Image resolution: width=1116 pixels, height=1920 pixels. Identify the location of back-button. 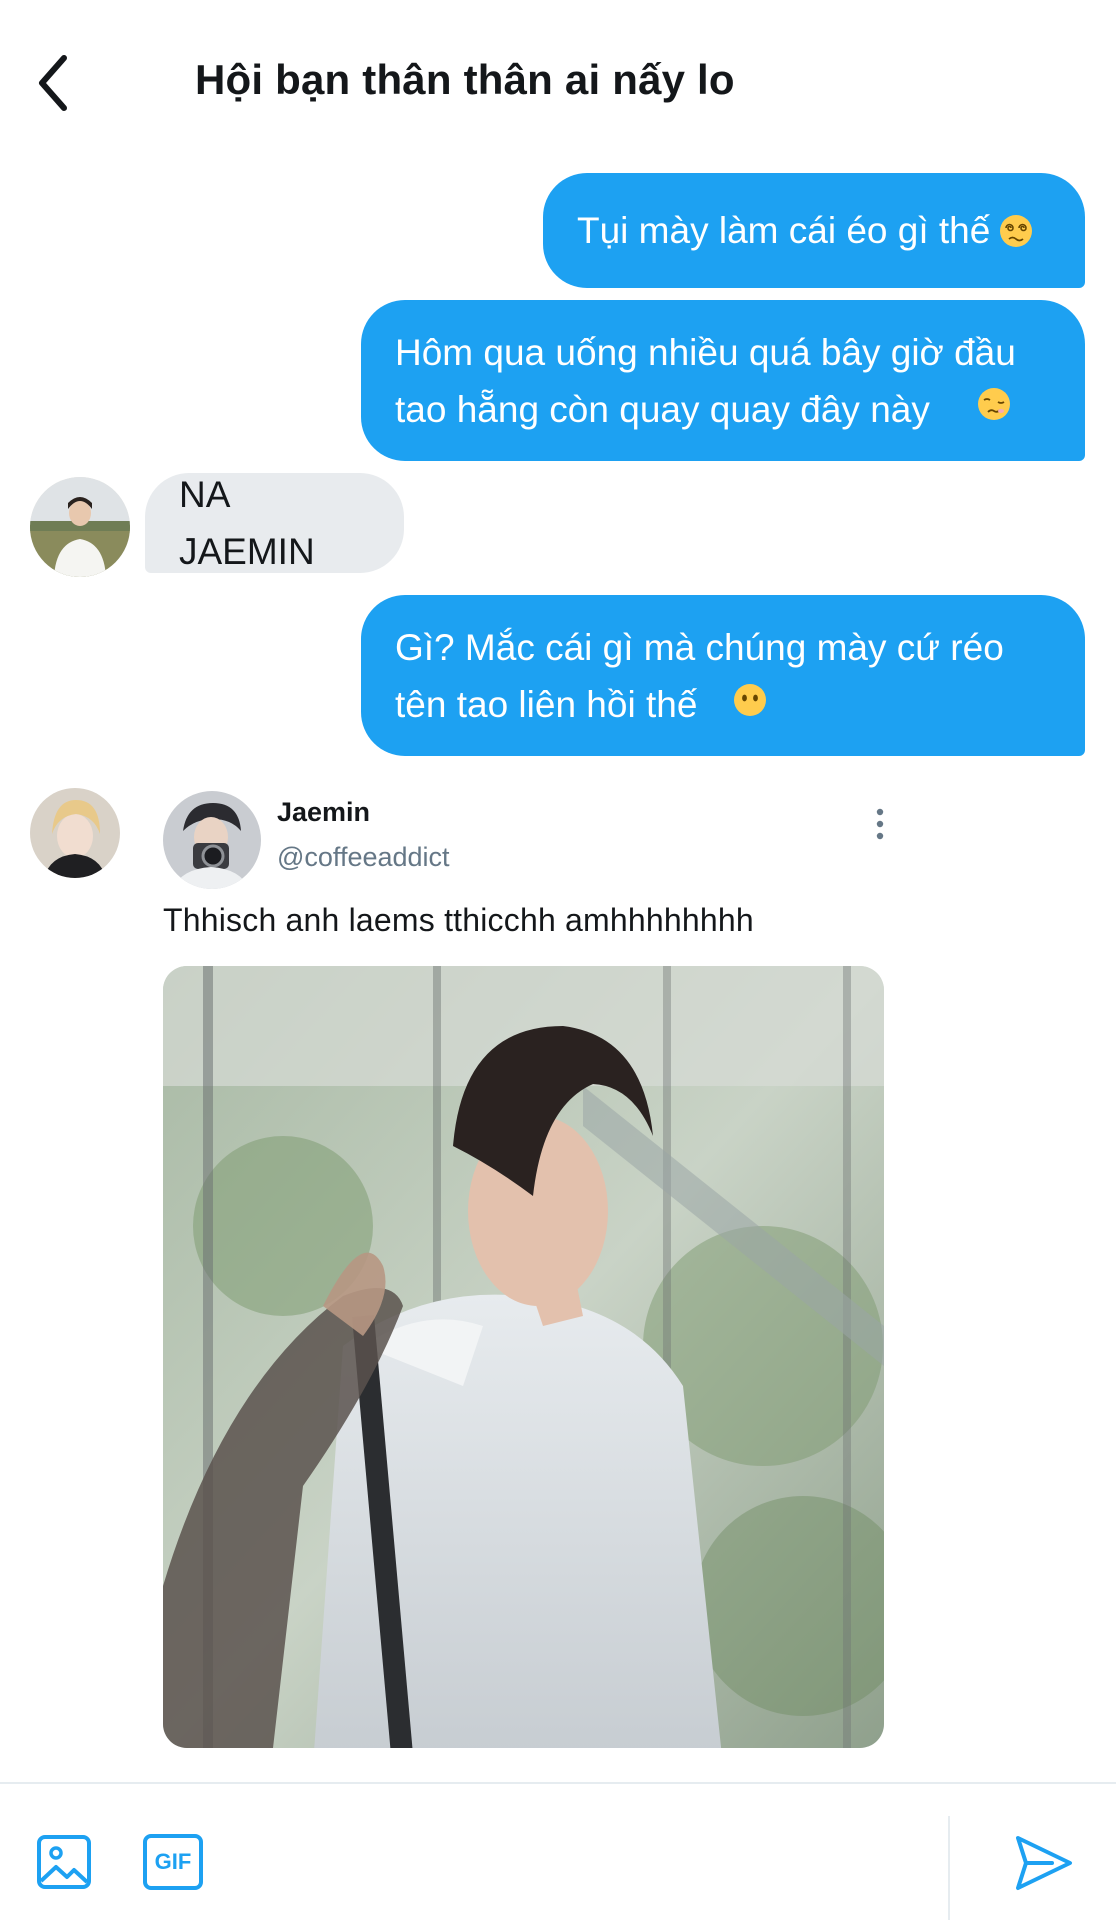
(60, 83).